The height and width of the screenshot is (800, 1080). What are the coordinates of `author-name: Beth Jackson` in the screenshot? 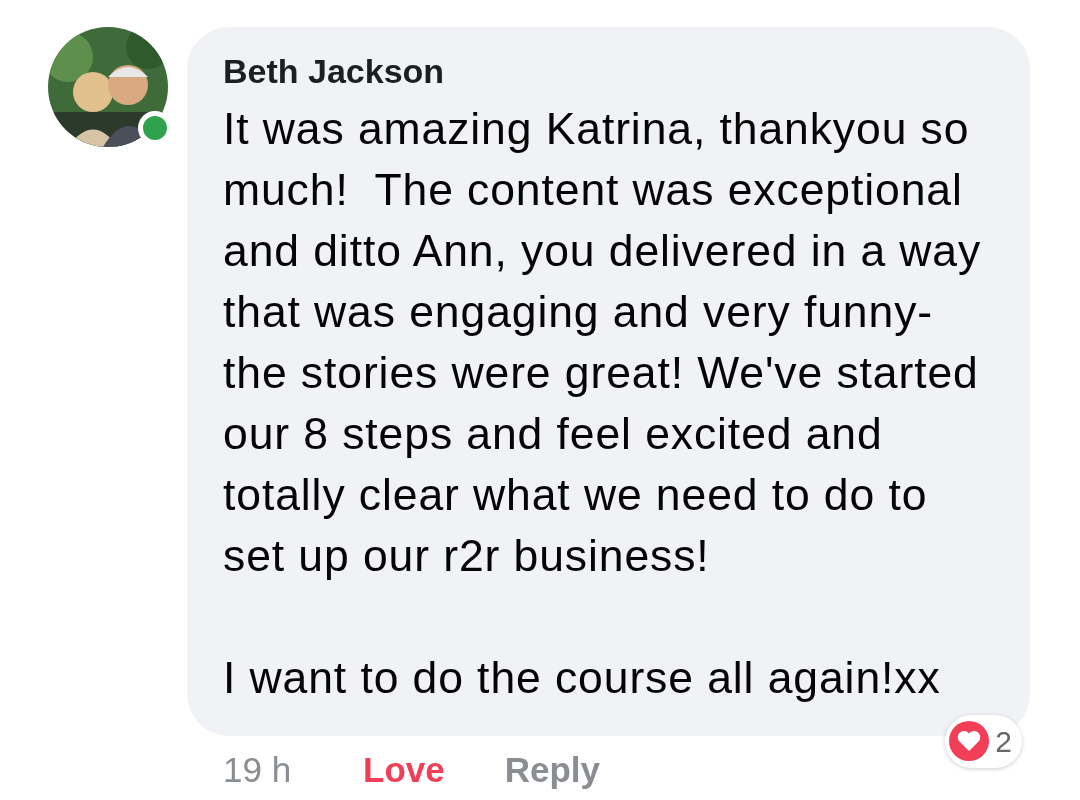 It's located at (611, 71).